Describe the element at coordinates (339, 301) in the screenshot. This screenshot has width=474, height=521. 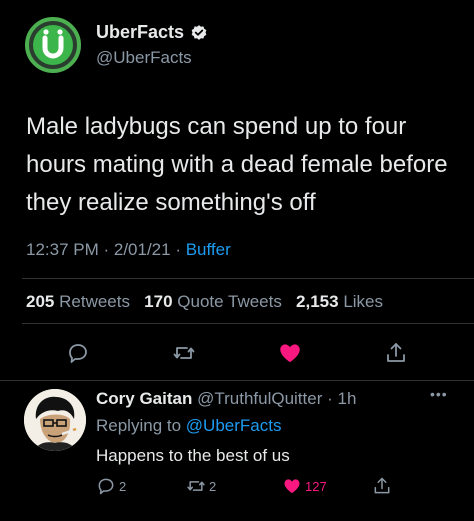
I see `likes-stat: 2,153 Likes` at that location.